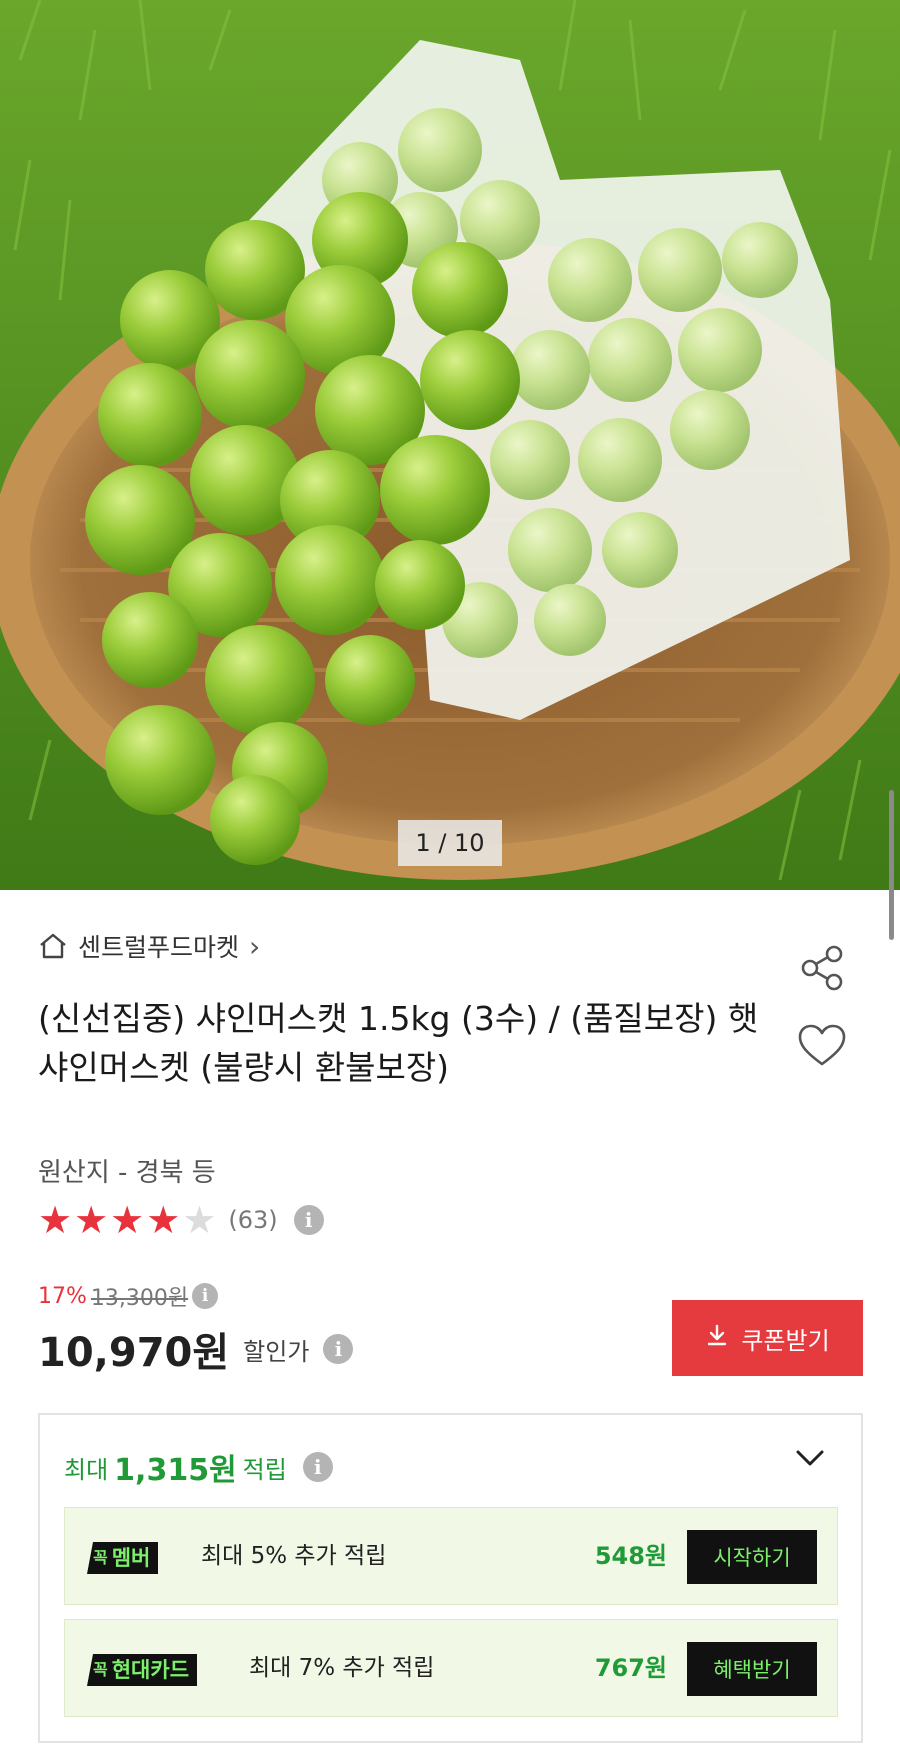 The image size is (900, 1755). Describe the element at coordinates (822, 1046) in the screenshot. I see `heart-icon` at that location.